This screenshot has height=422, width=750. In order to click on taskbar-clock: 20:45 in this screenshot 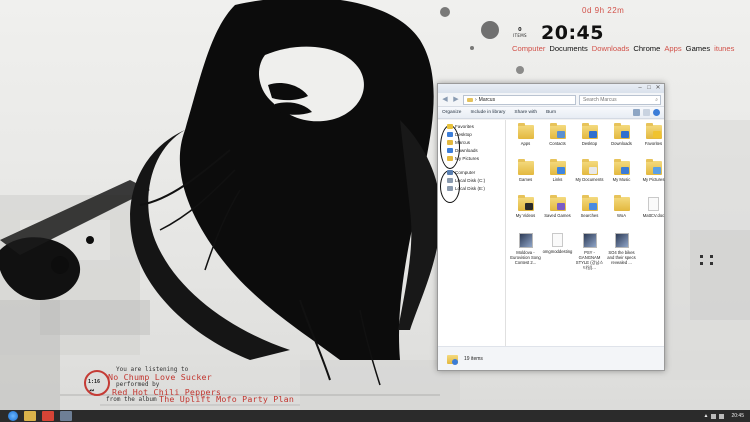, I will do `click(737, 416)`.